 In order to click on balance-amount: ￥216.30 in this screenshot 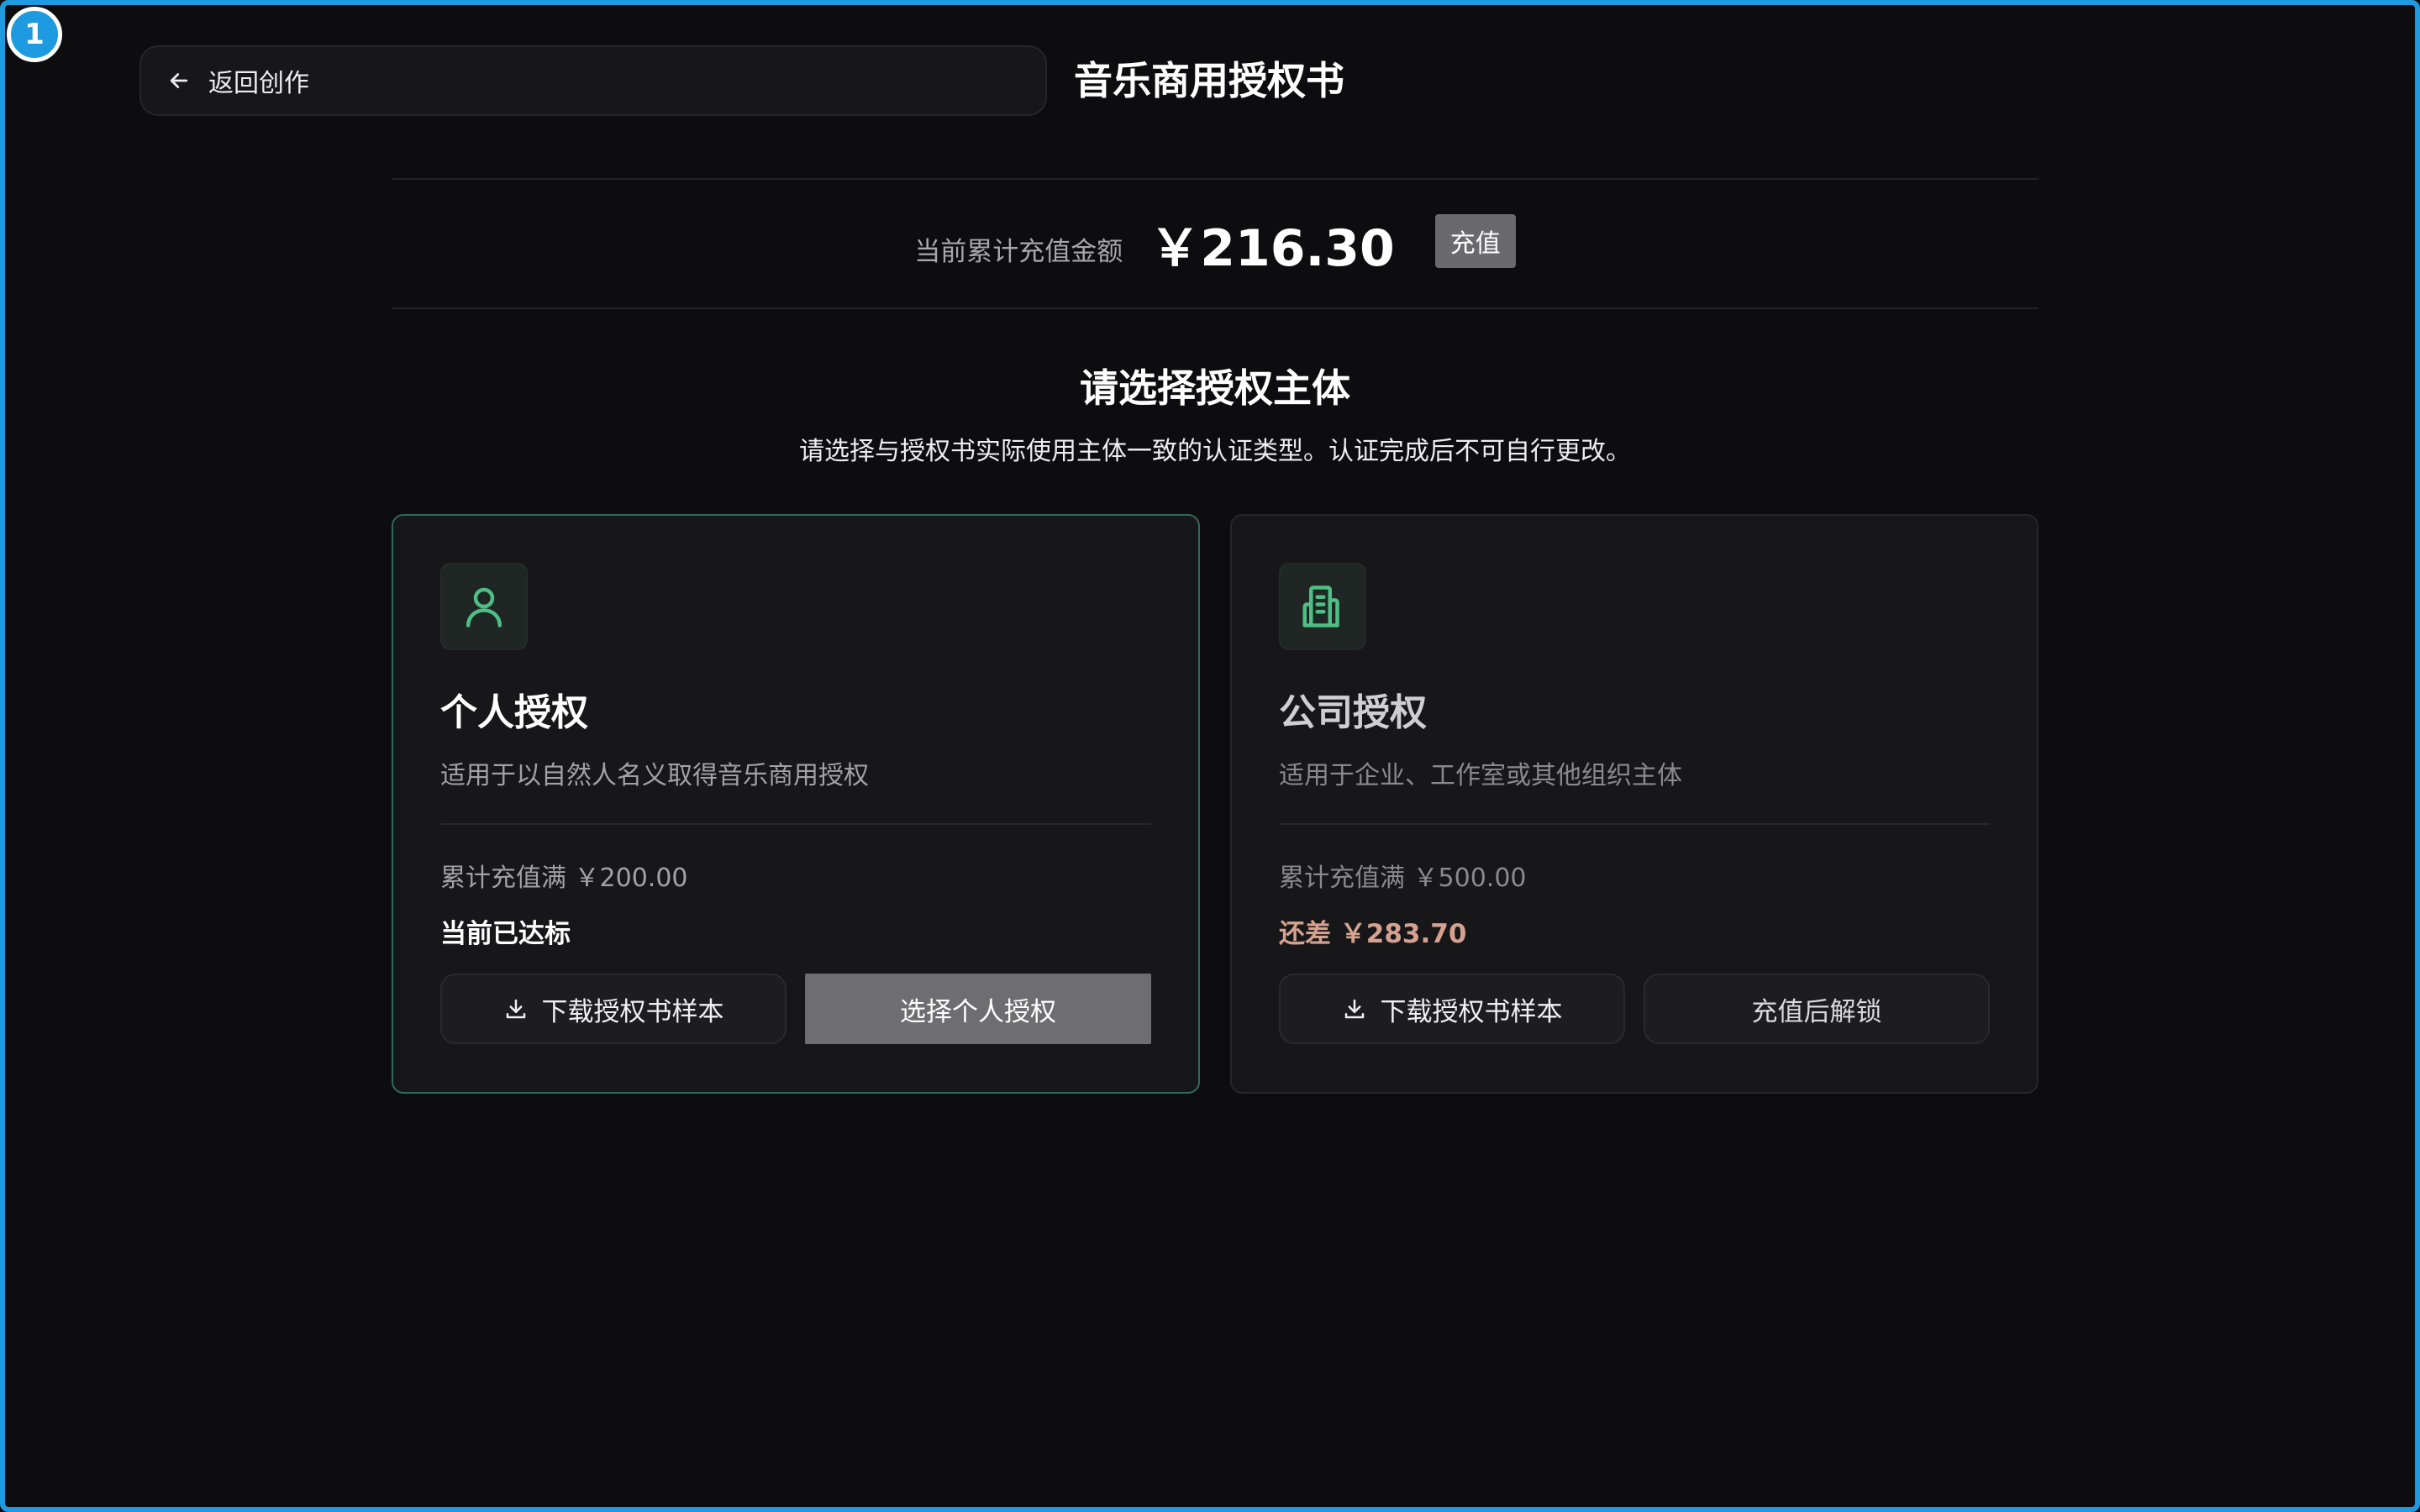, I will do `click(1272, 248)`.